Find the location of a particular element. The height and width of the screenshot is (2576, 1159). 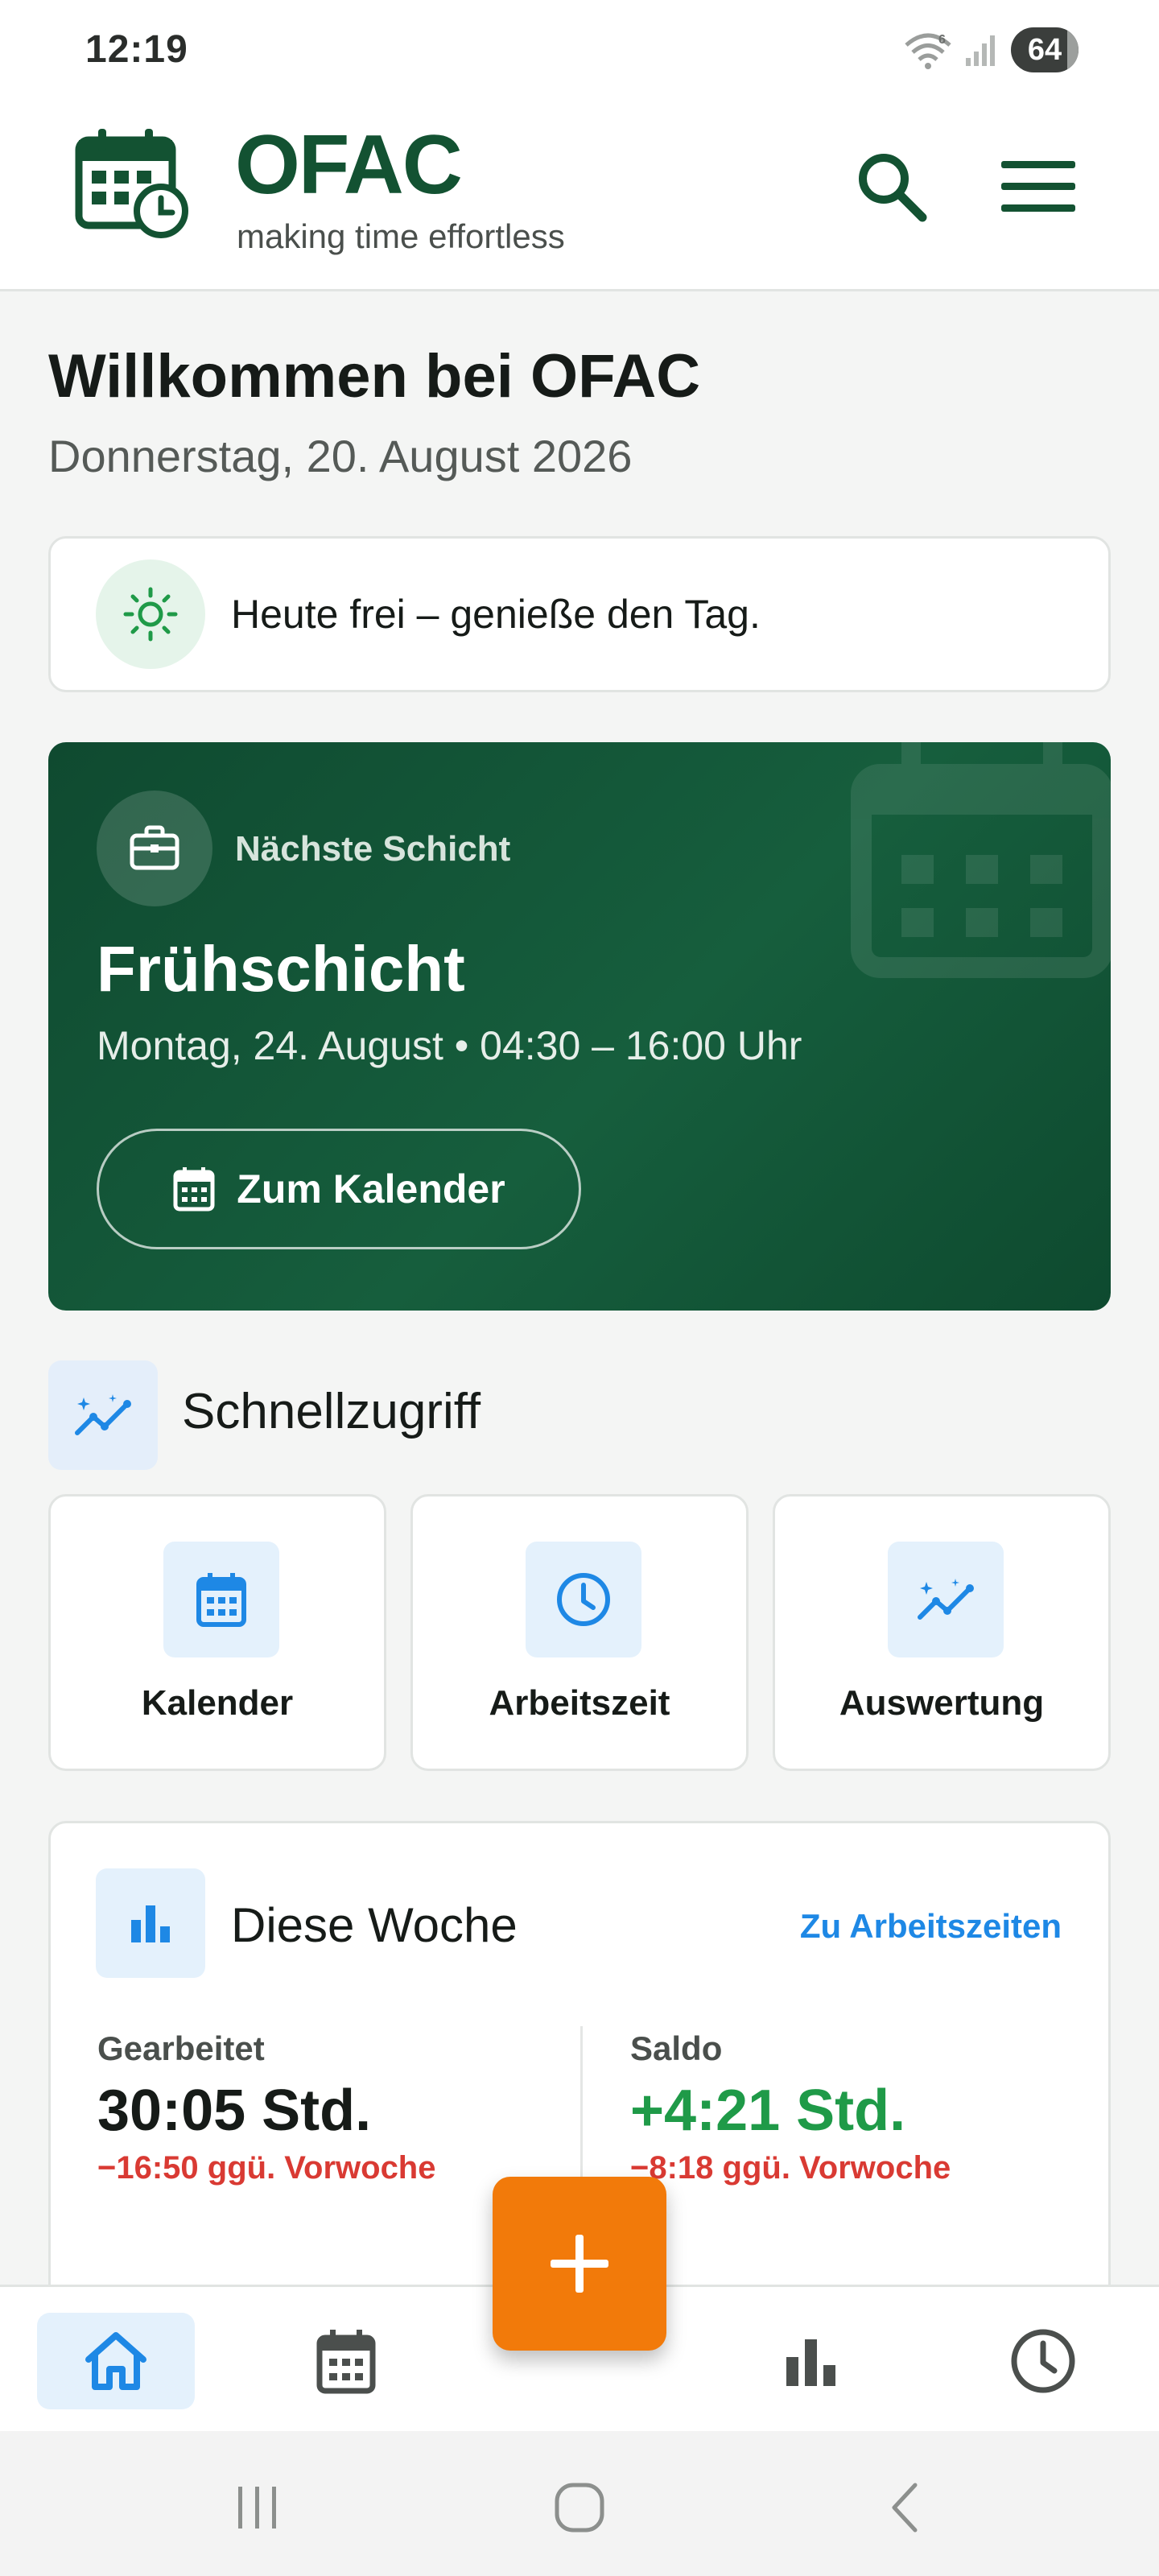

system-navigation is located at coordinates (579, 2503).